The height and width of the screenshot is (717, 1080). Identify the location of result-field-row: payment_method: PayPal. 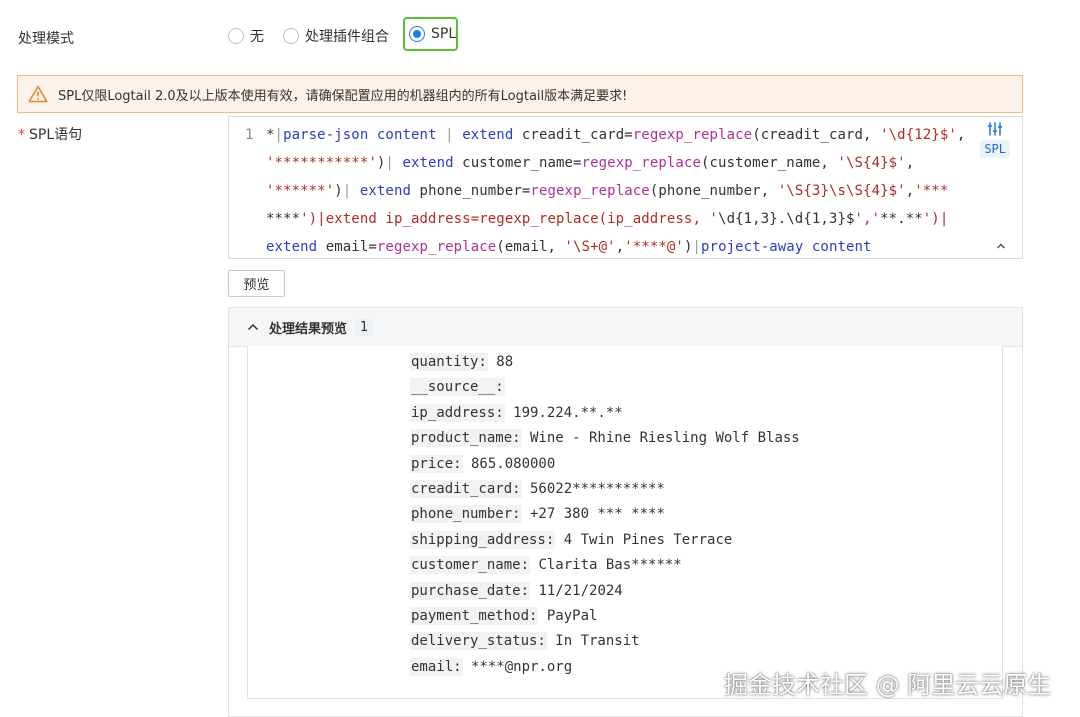
(504, 616).